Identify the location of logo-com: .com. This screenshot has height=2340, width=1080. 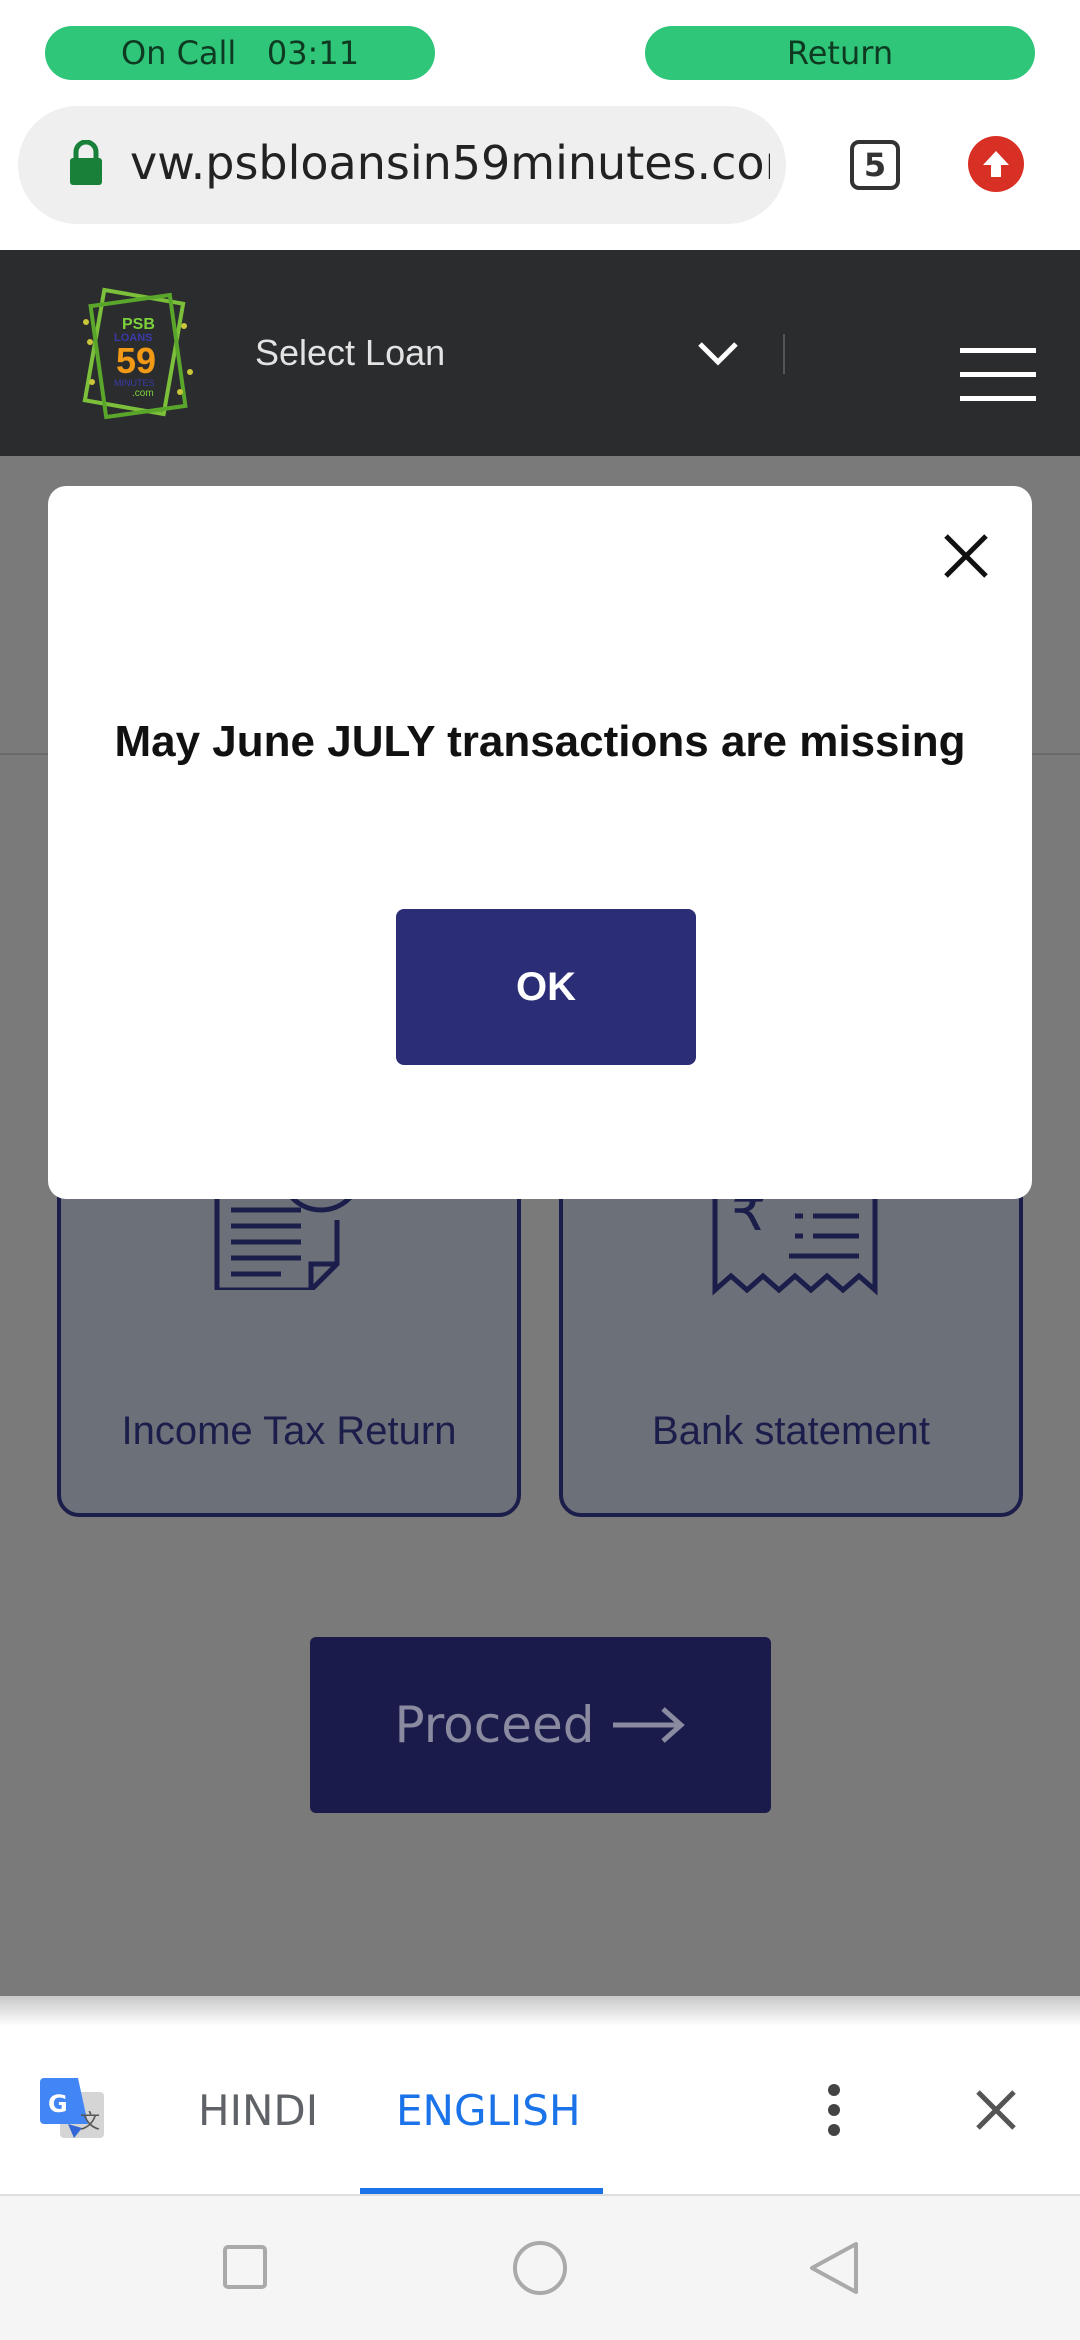
(143, 393).